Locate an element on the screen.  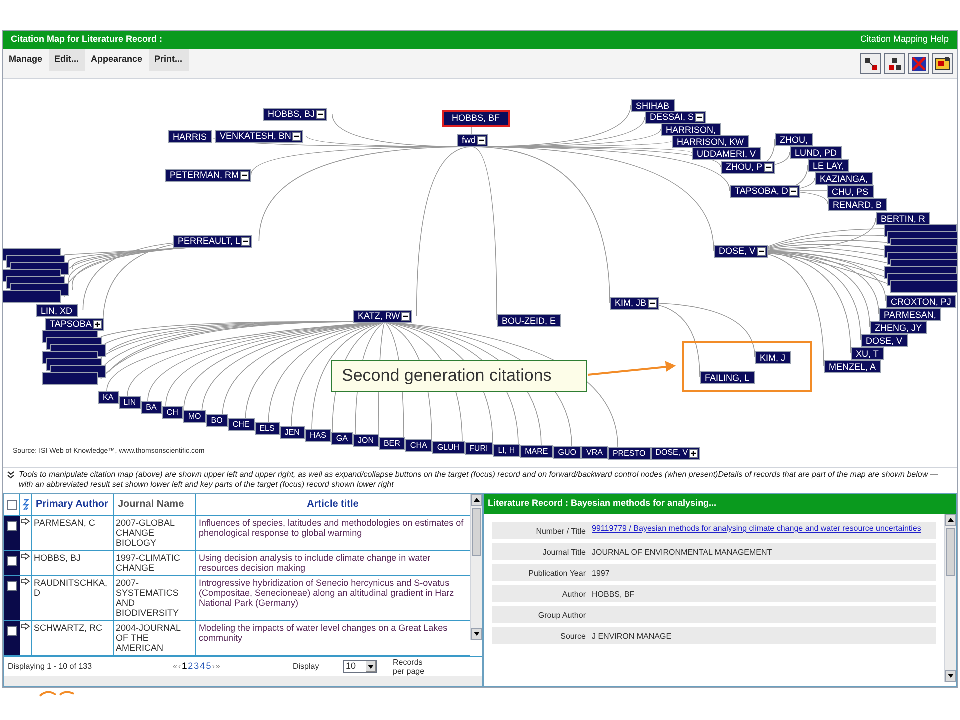
citation-node: GA is located at coordinates (342, 438).